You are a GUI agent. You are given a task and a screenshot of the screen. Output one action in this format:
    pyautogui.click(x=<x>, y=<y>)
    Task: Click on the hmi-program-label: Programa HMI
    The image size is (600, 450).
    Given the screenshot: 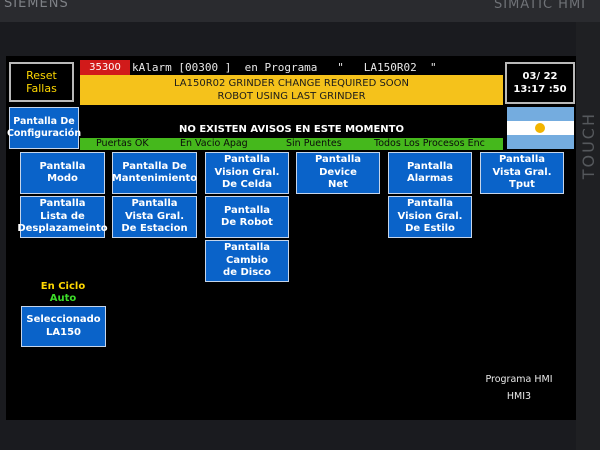 What is the action you would take?
    pyautogui.click(x=519, y=379)
    